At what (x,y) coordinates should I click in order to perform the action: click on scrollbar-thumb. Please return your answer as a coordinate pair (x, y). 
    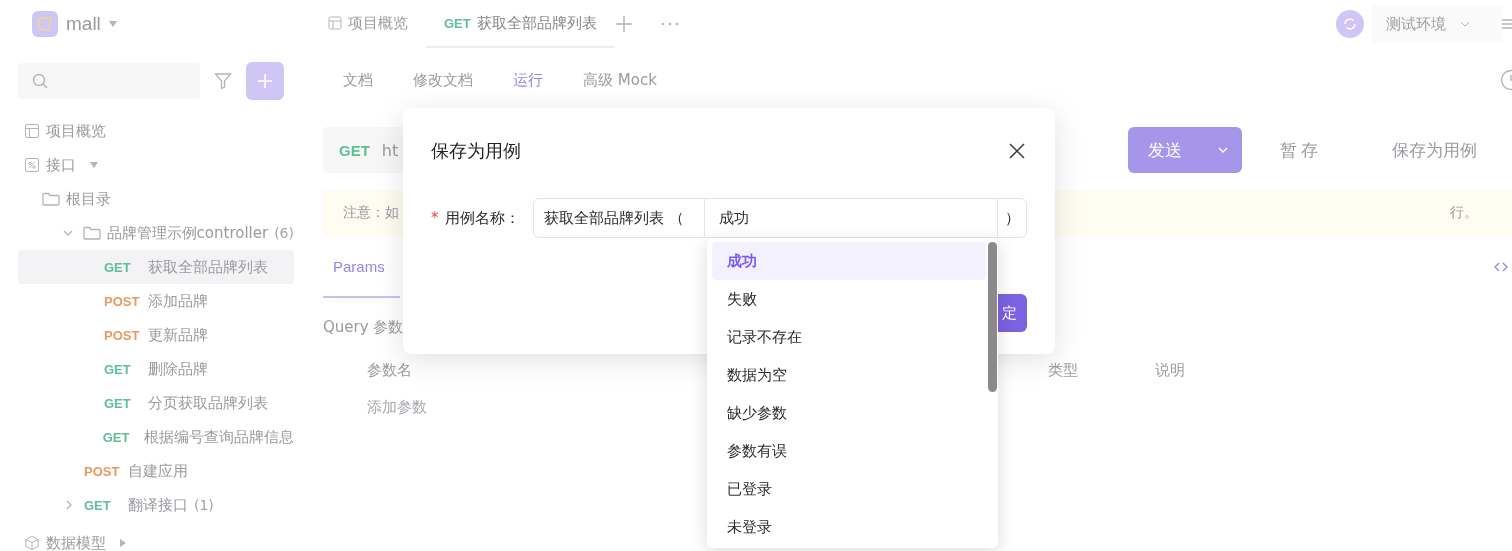
    Looking at the image, I should click on (992, 317).